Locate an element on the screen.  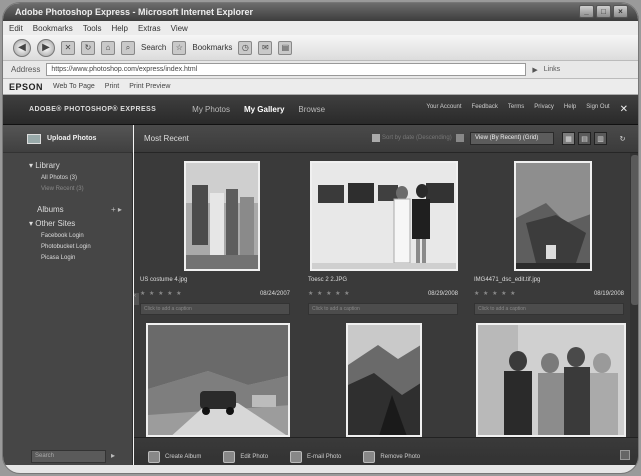
links-bar: EPSON Web To Page Print Print Preview is located at coordinates (320, 87).